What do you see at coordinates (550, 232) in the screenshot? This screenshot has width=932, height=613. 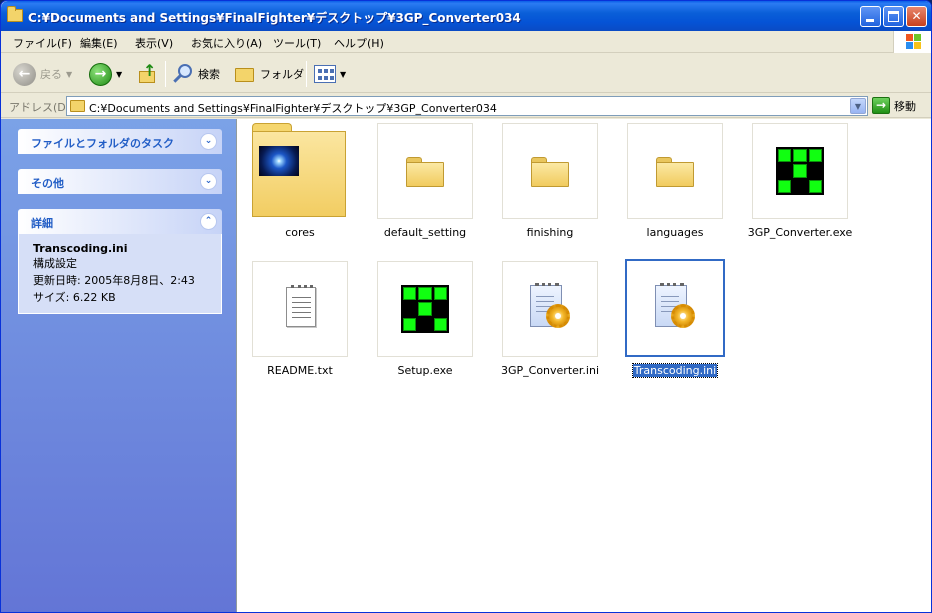 I see `file-label: finishing` at bounding box center [550, 232].